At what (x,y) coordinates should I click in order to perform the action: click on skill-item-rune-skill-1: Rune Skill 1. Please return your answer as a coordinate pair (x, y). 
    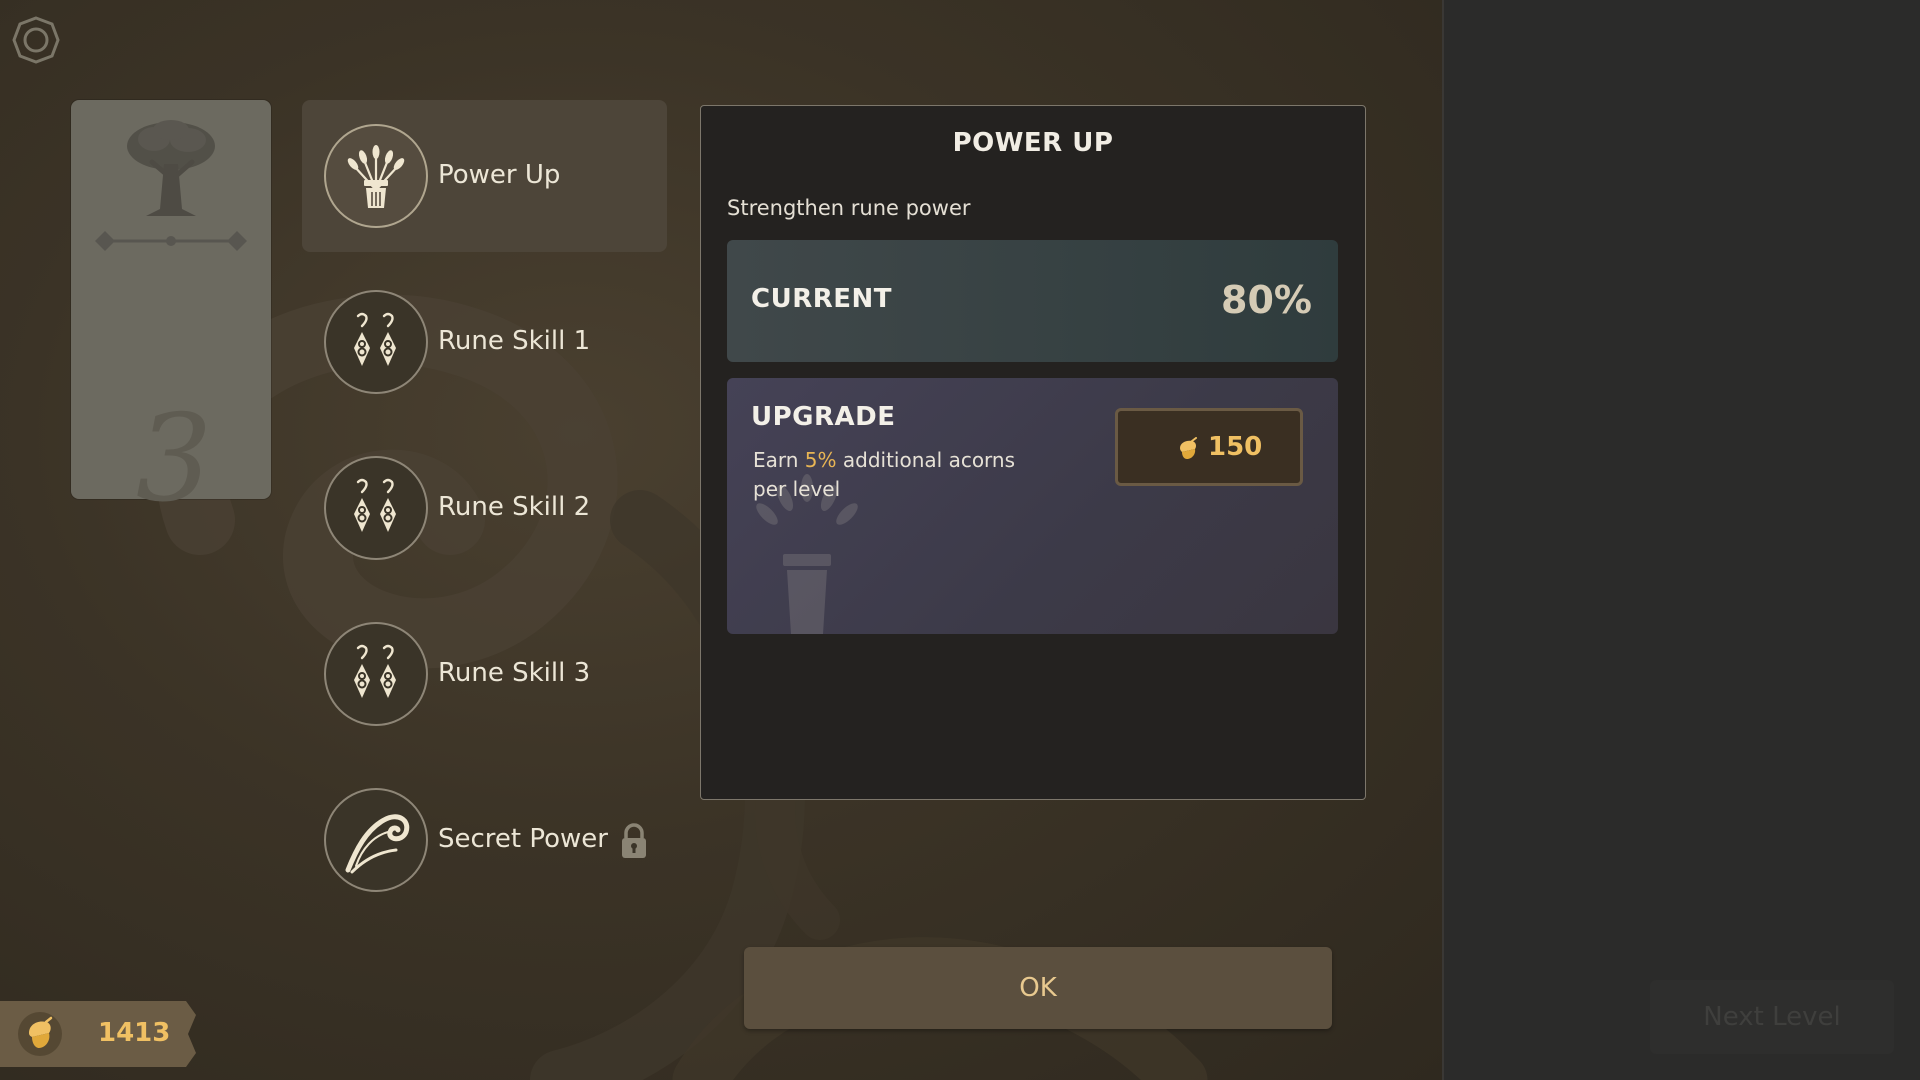
    Looking at the image, I should click on (484, 342).